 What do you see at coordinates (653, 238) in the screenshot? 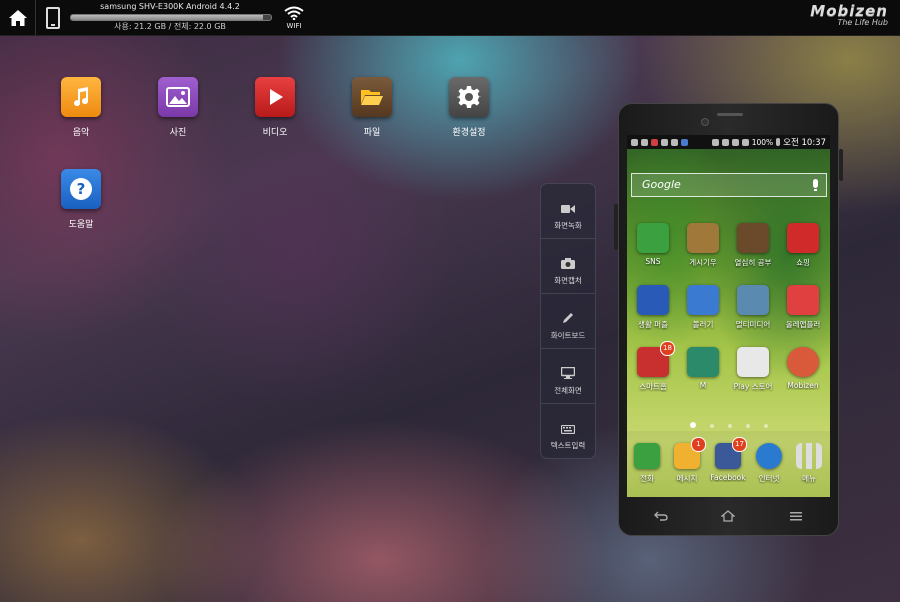
I see `sns-icon` at bounding box center [653, 238].